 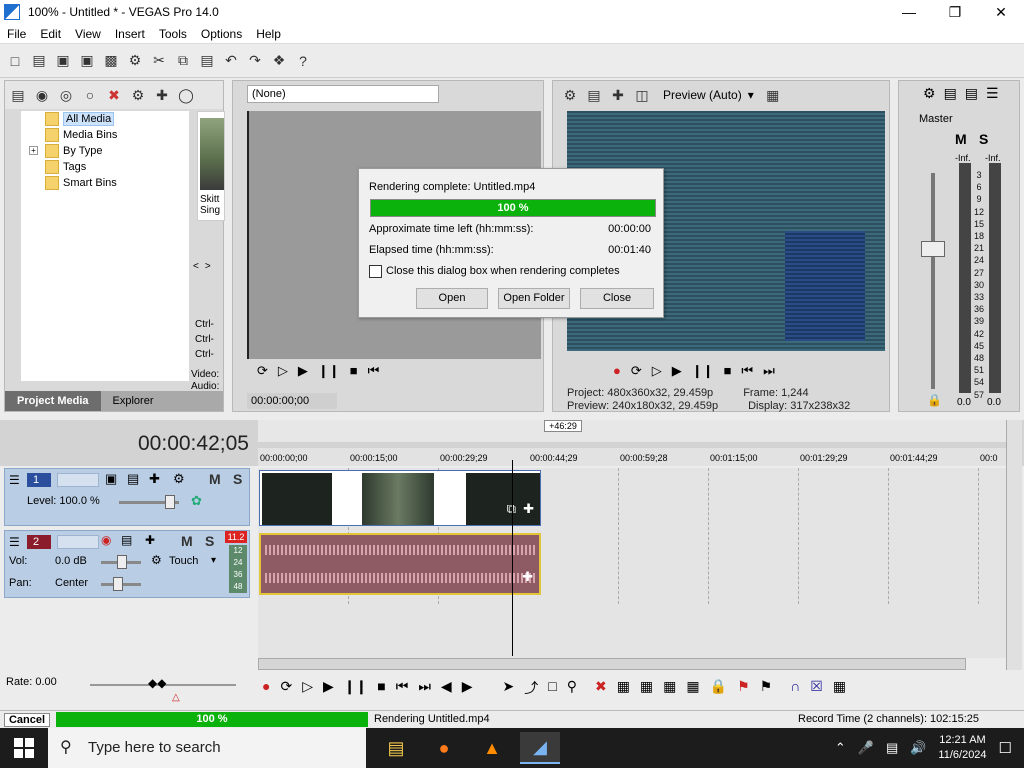 What do you see at coordinates (962, 748) in the screenshot?
I see `taskbar-clock: 12:21 AM 11/6/2024` at bounding box center [962, 748].